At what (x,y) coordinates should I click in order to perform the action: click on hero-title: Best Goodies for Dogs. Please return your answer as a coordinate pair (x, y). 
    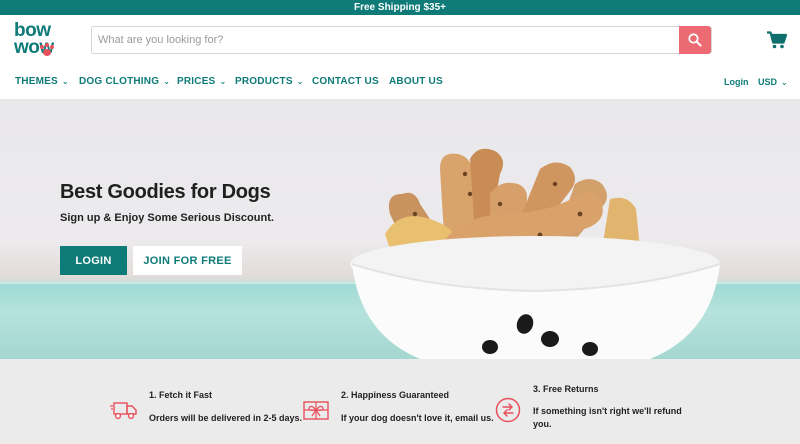
    Looking at the image, I should click on (165, 192).